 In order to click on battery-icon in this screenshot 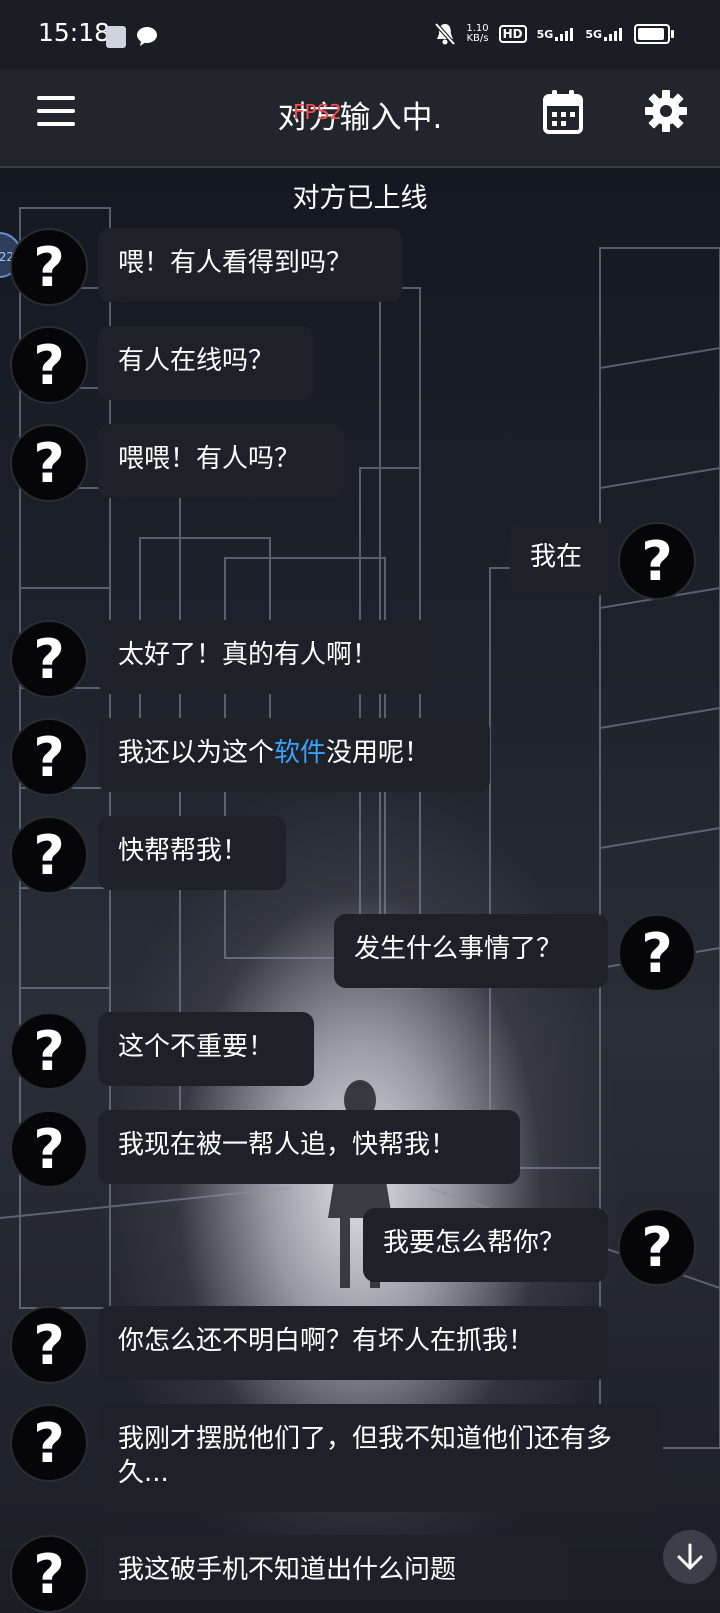, I will do `click(654, 34)`.